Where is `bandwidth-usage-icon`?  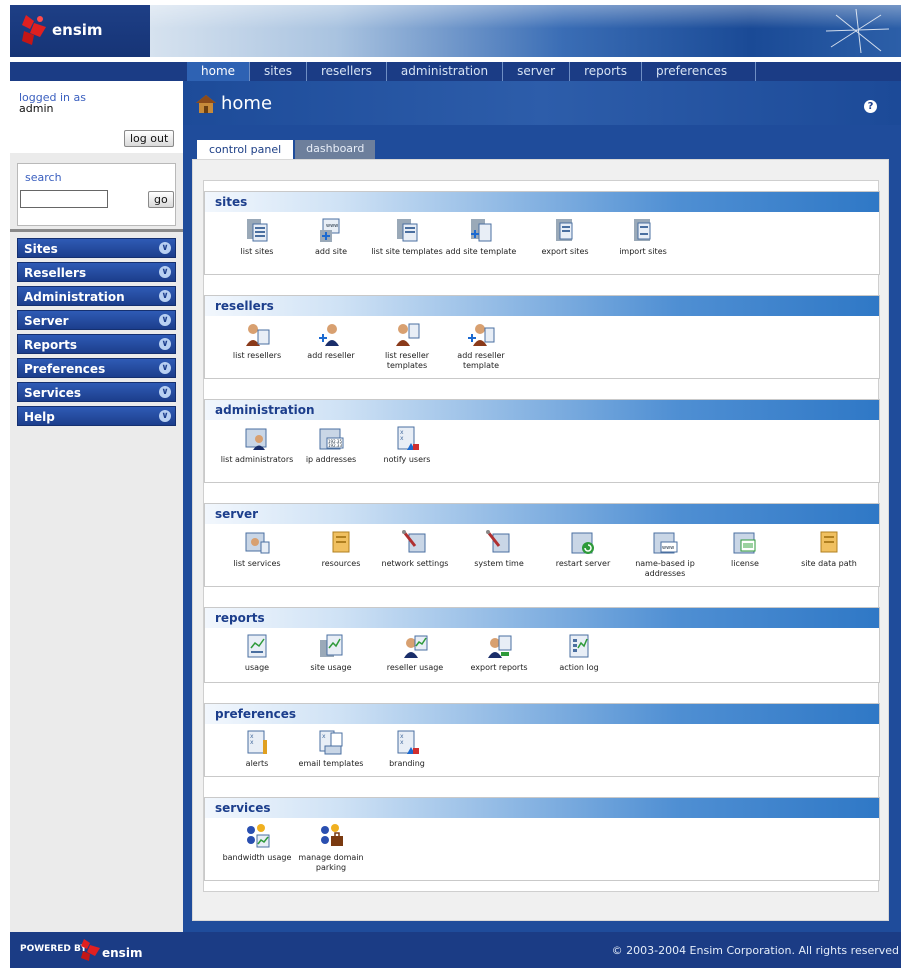 bandwidth-usage-icon is located at coordinates (258, 836).